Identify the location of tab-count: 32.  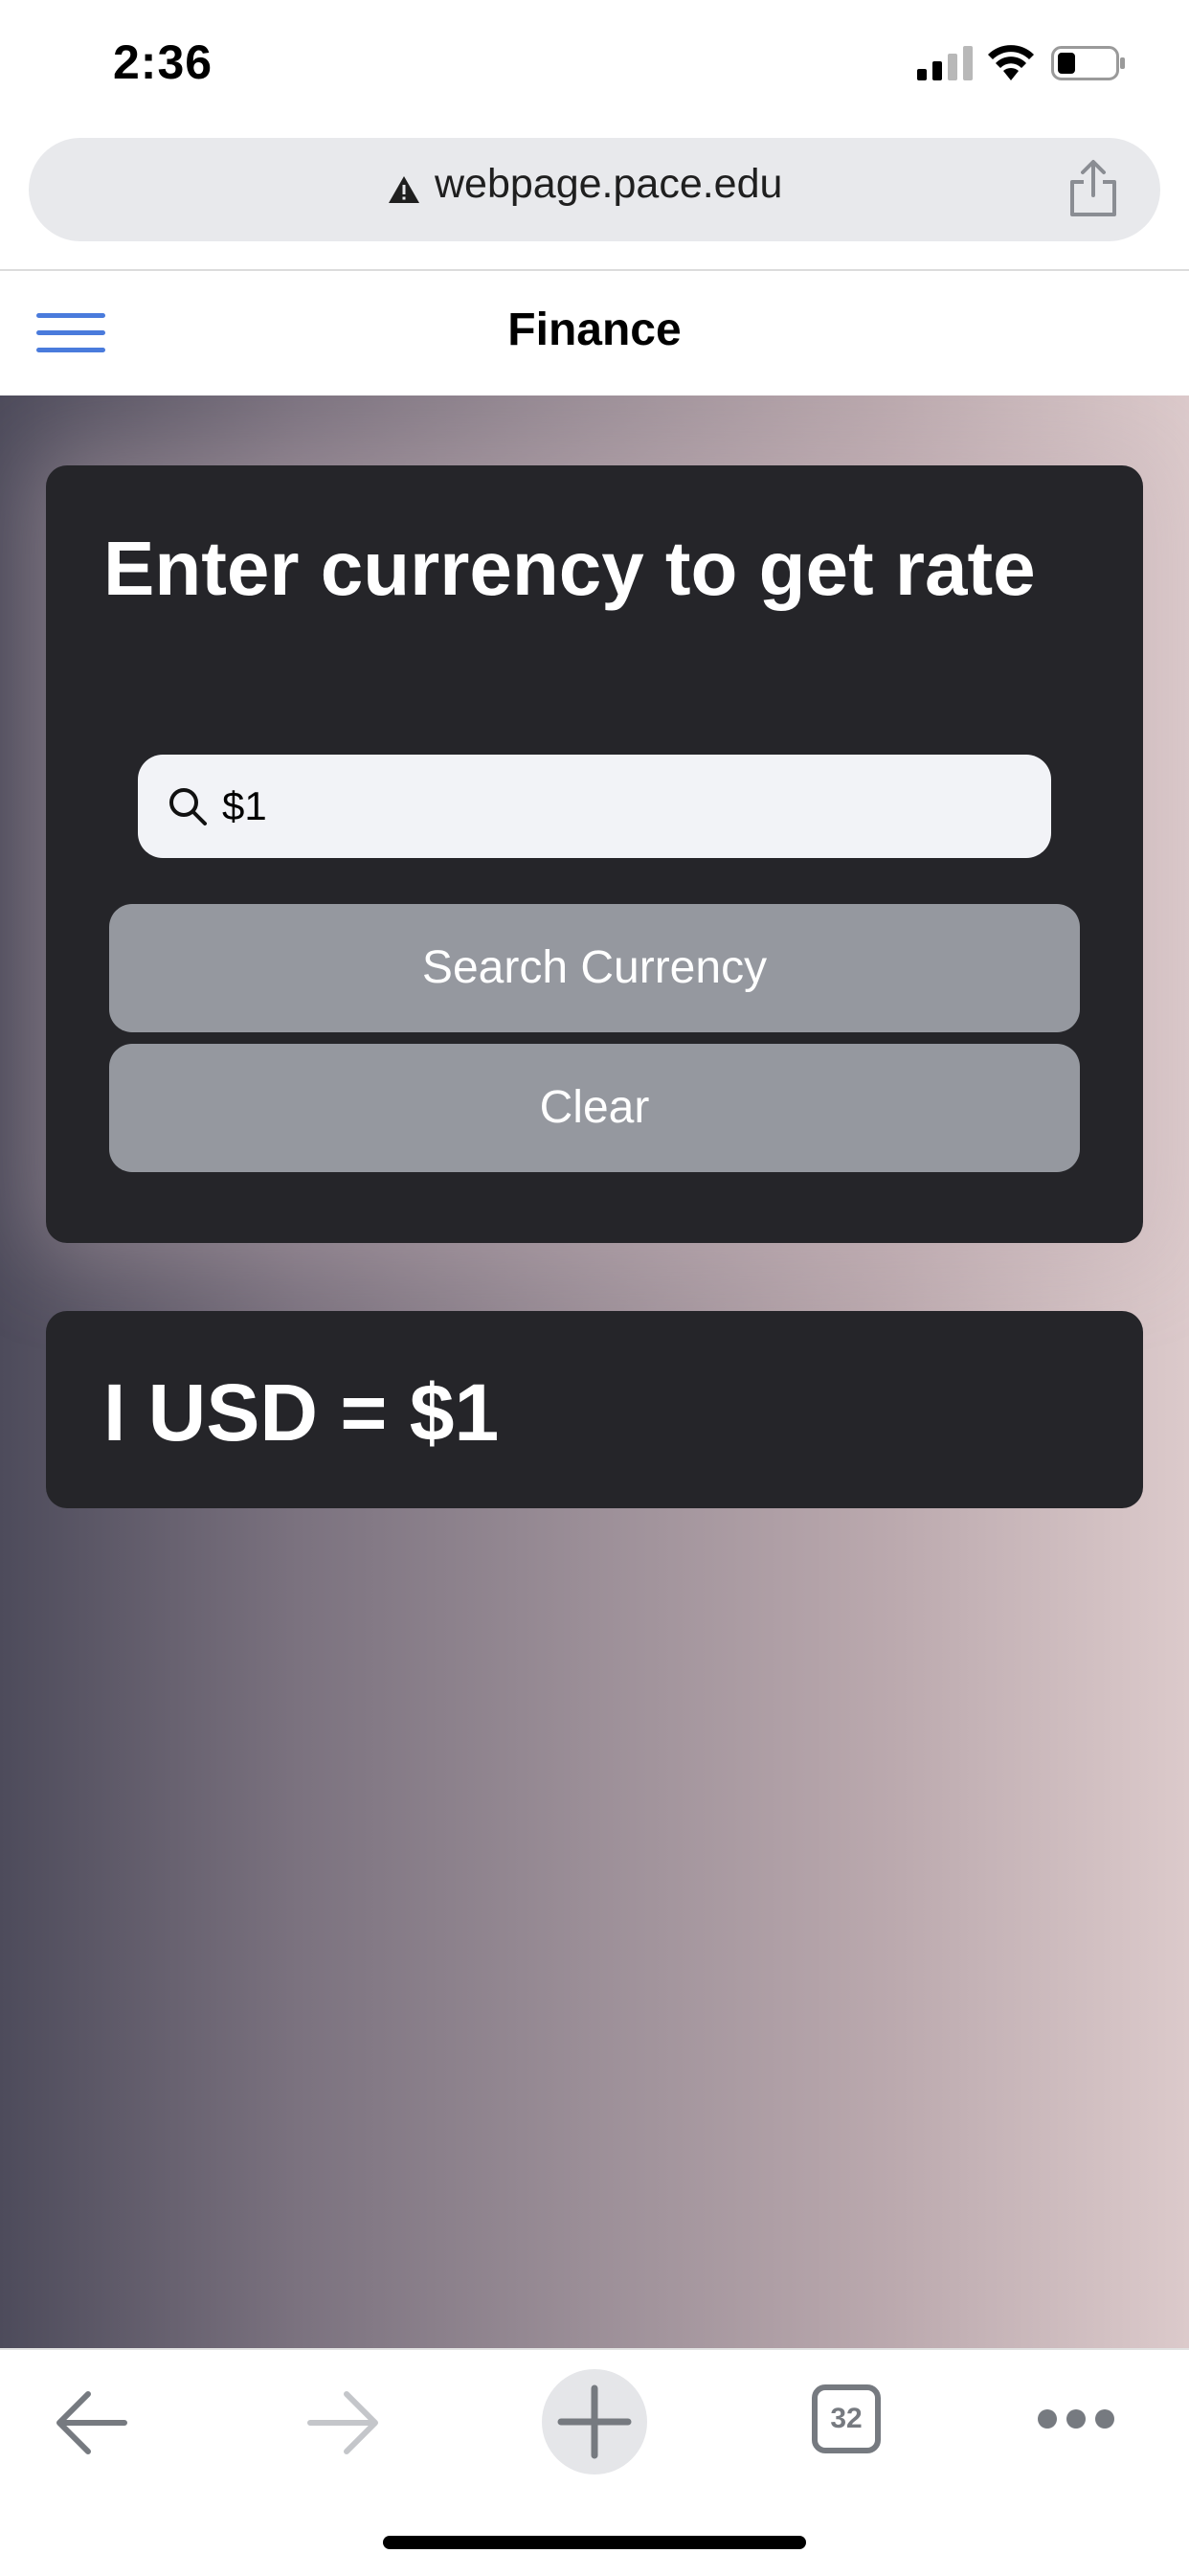
(846, 2418).